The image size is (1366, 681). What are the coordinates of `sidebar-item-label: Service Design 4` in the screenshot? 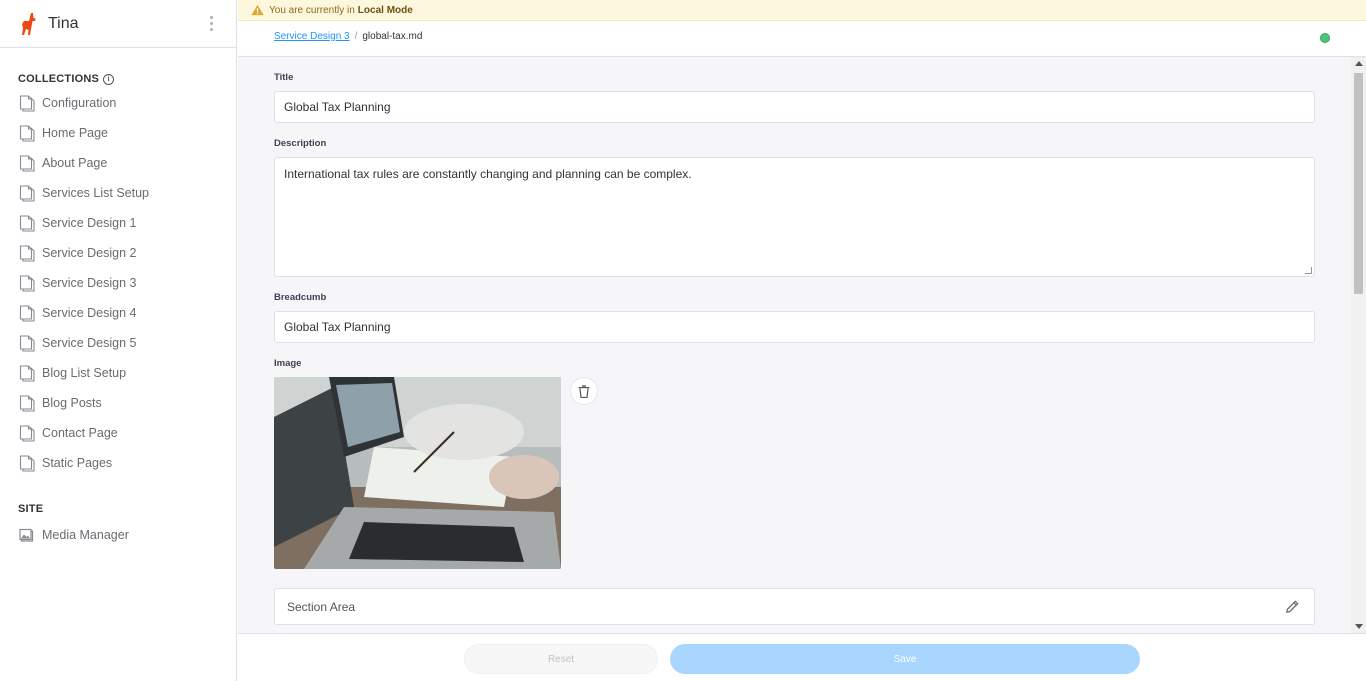 It's located at (89, 313).